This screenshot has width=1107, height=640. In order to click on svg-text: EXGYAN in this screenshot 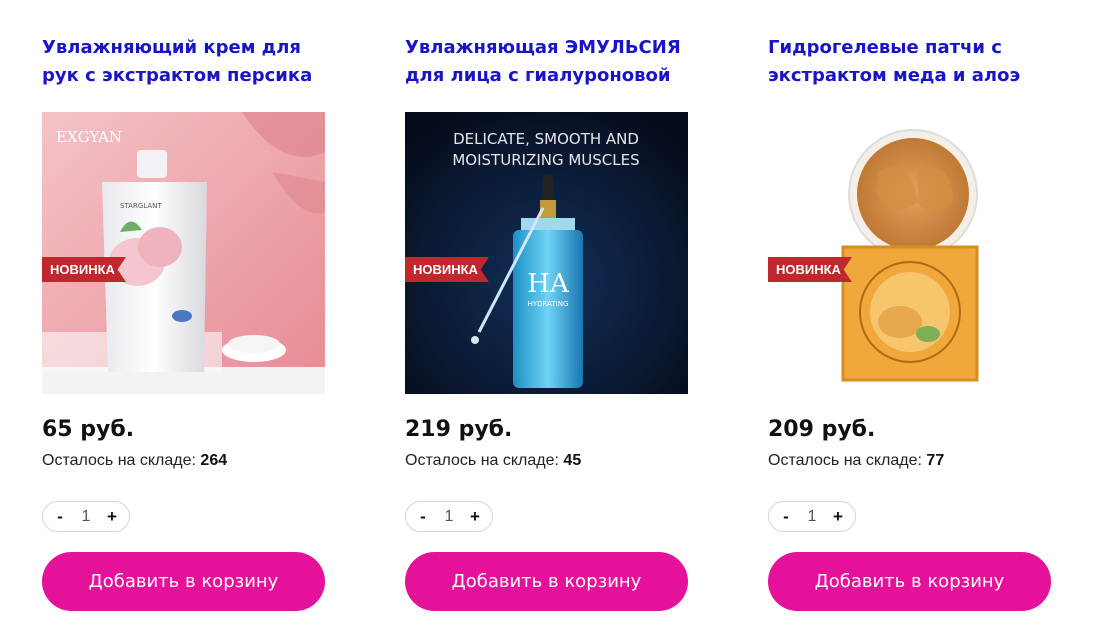, I will do `click(89, 137)`.